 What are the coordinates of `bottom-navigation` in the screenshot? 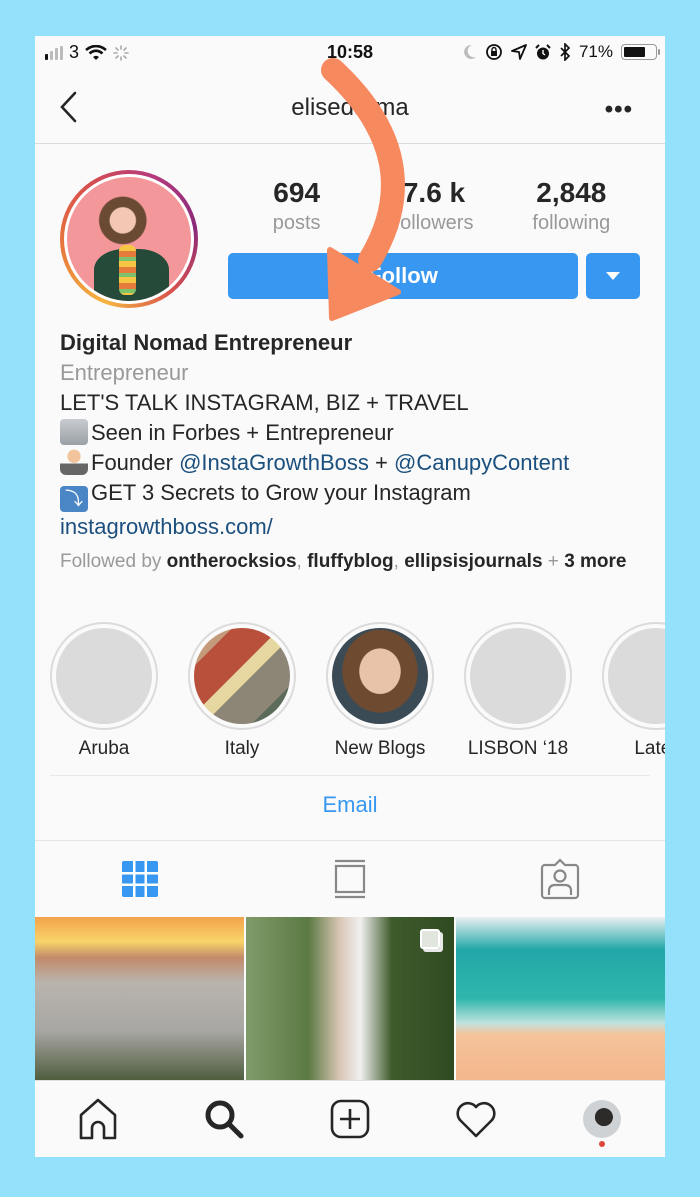 It's located at (350, 1118).